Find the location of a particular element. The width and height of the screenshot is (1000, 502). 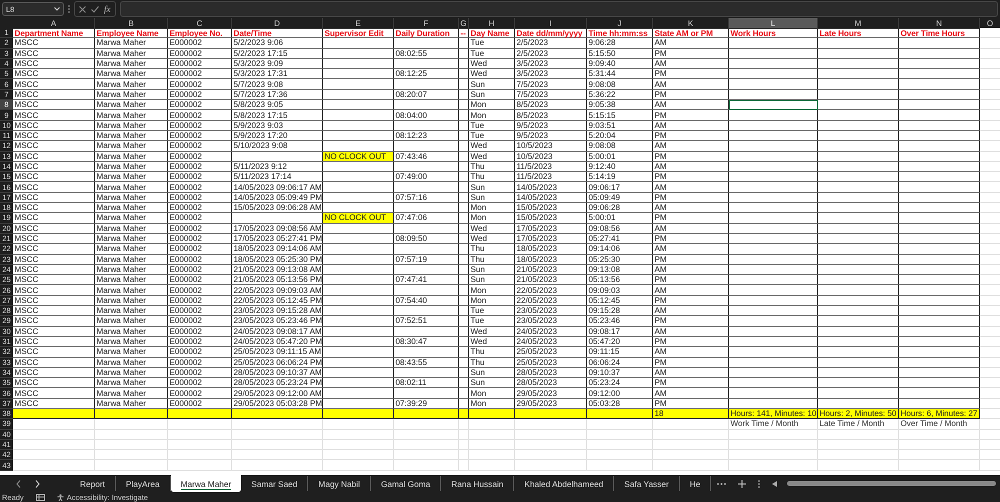

table-cell: Mon is located at coordinates (492, 218).